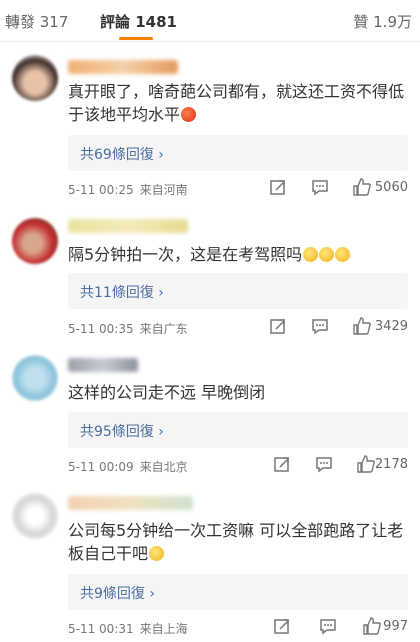 This screenshot has width=420, height=642. Describe the element at coordinates (122, 432) in the screenshot. I see `replies-label: 共95條回復 ›` at that location.